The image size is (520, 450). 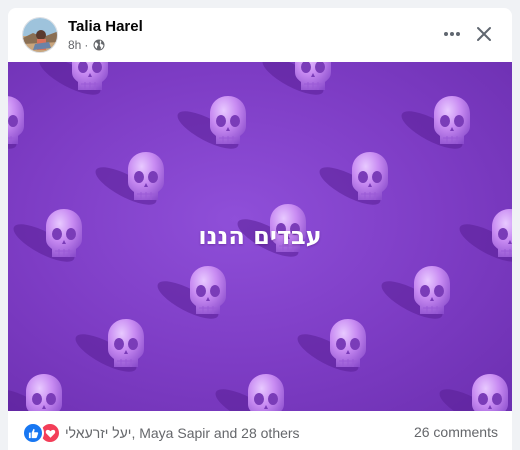 I want to click on post-meta: 8h ·, so click(x=86, y=45).